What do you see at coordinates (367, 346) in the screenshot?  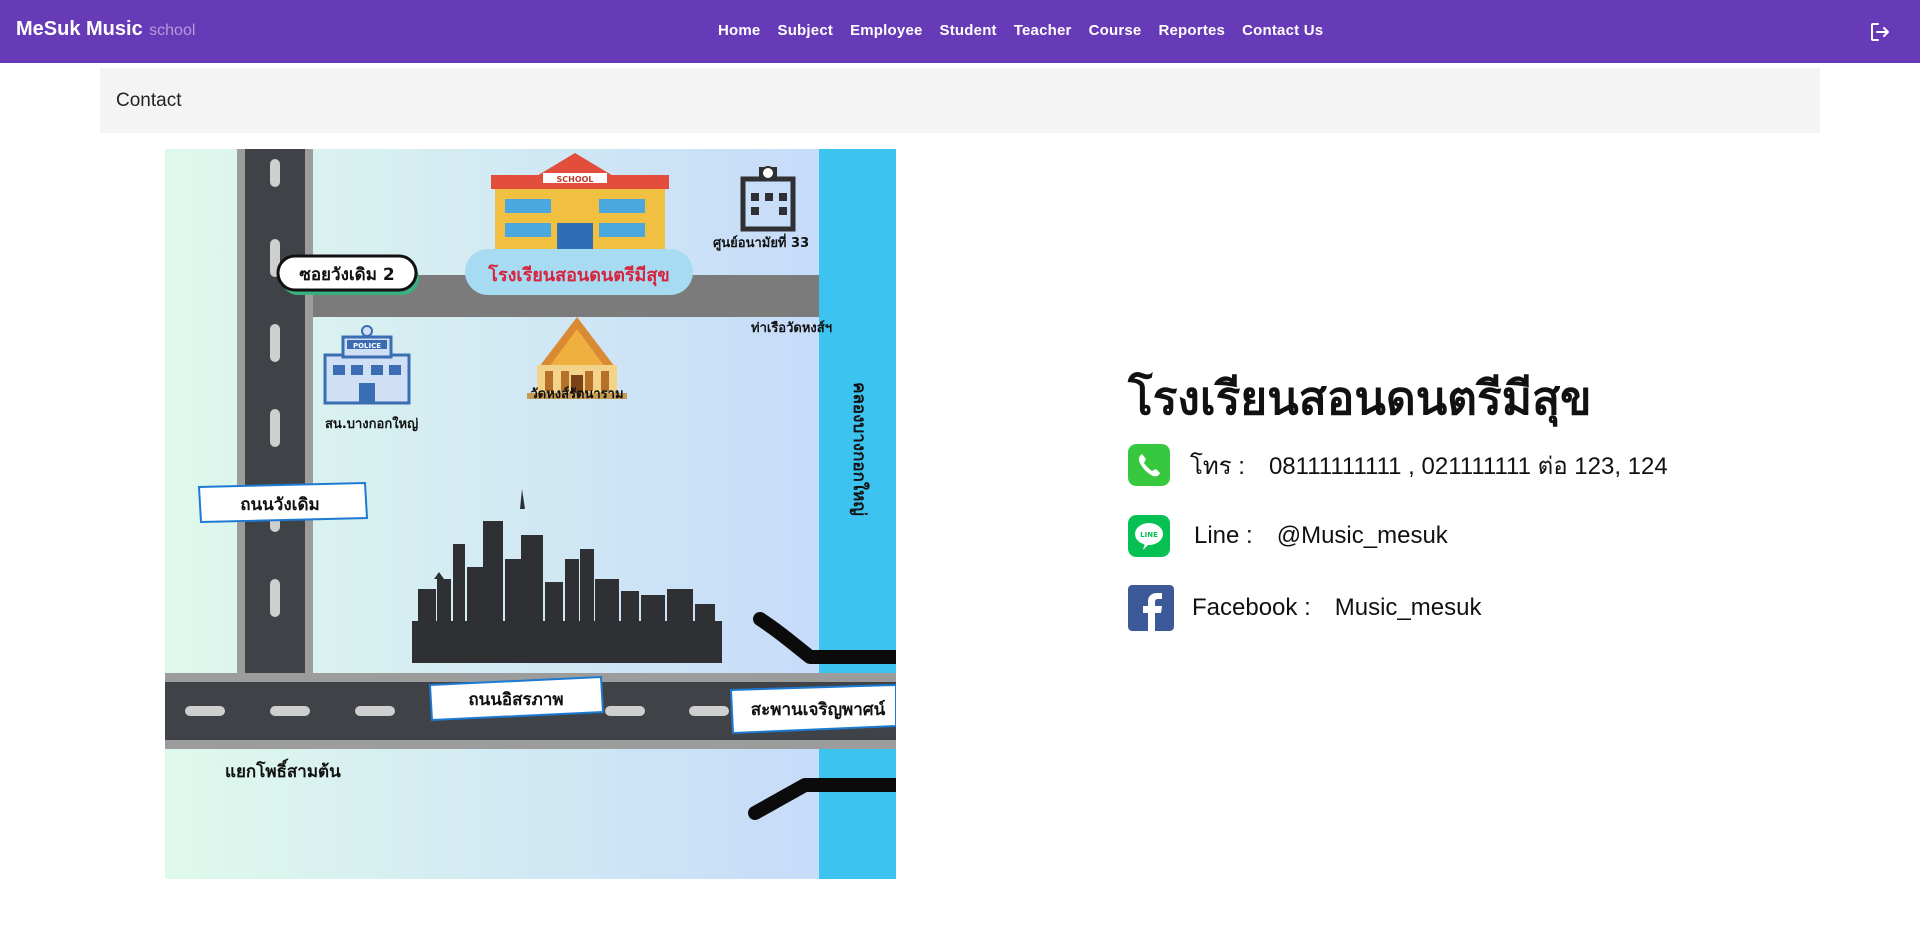 I see `police-sign-text: POLICE` at bounding box center [367, 346].